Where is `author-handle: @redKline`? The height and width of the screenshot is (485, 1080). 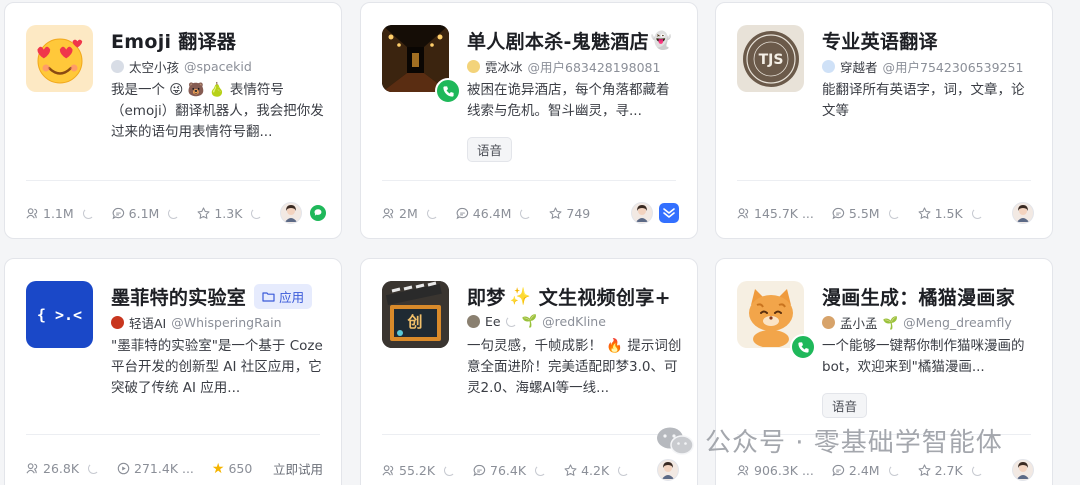 author-handle: @redKline is located at coordinates (574, 321).